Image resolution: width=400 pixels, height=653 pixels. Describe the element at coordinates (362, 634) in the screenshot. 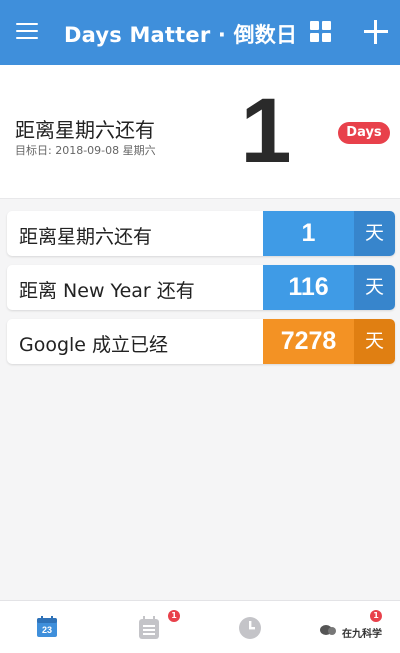

I see `watermark: 在九科学` at that location.